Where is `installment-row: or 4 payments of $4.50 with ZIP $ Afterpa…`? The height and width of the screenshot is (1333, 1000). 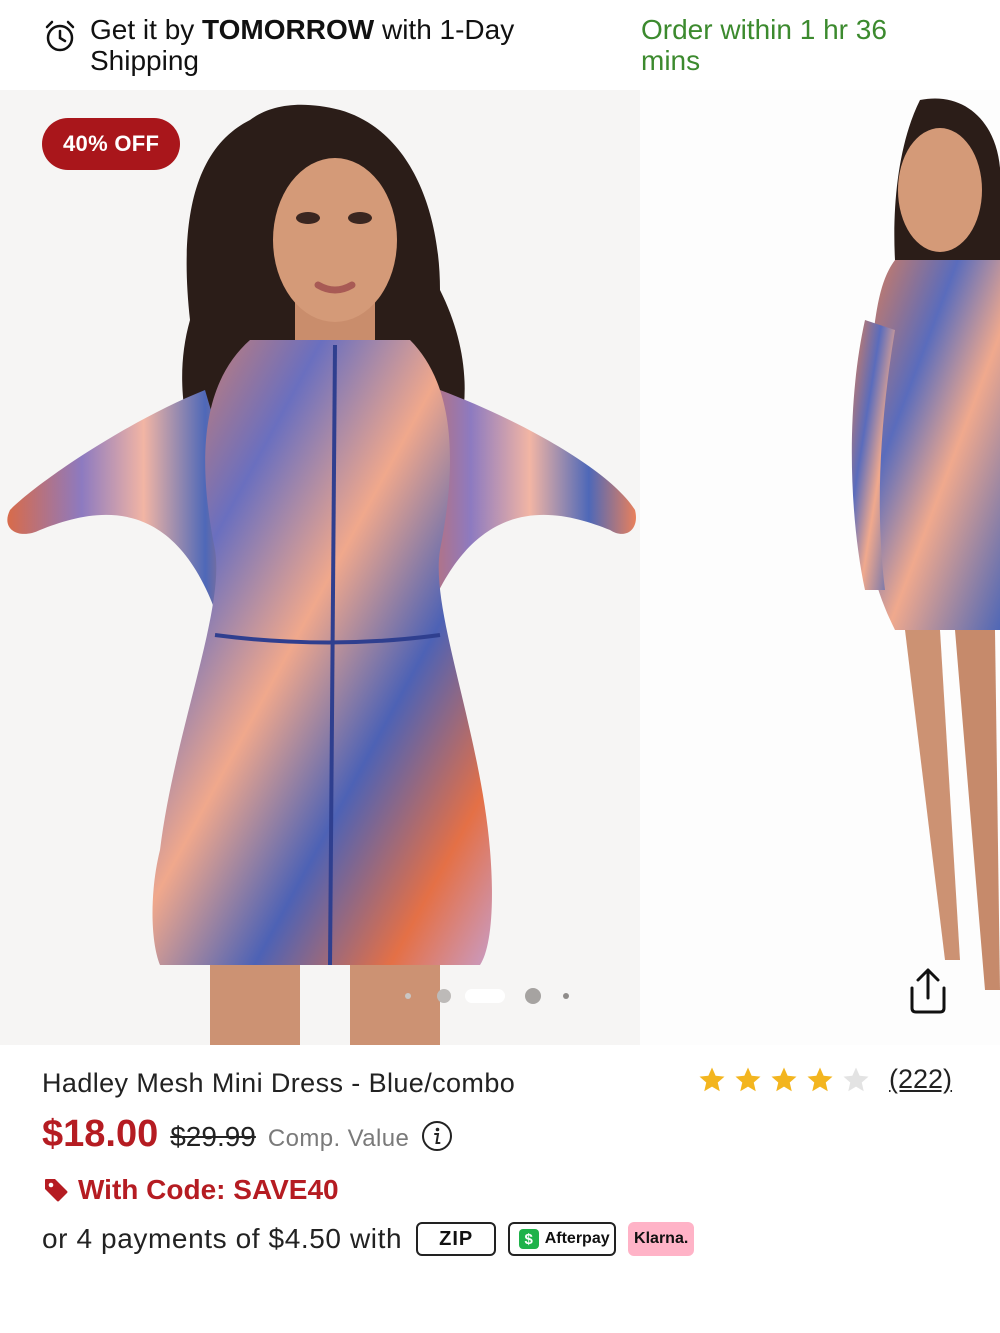
installment-row: or 4 payments of $4.50 with ZIP $ Afterpa… is located at coordinates (374, 1239).